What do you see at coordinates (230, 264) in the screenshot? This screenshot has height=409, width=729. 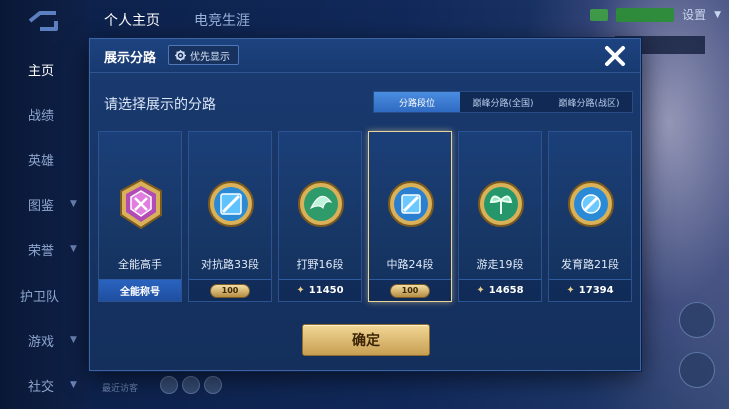 I see `lane-card-label: 对抗路33段` at bounding box center [230, 264].